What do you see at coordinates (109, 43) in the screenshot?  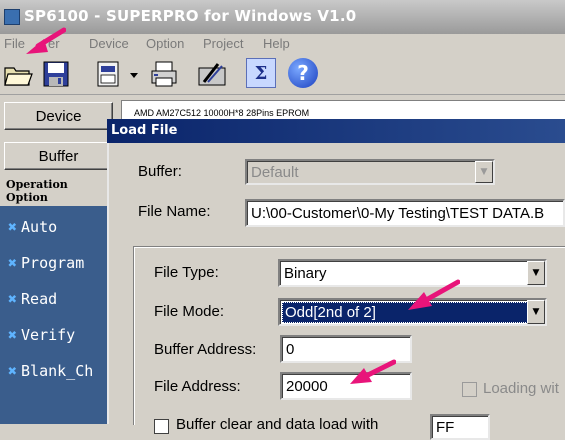 I see `menu-device: Device` at bounding box center [109, 43].